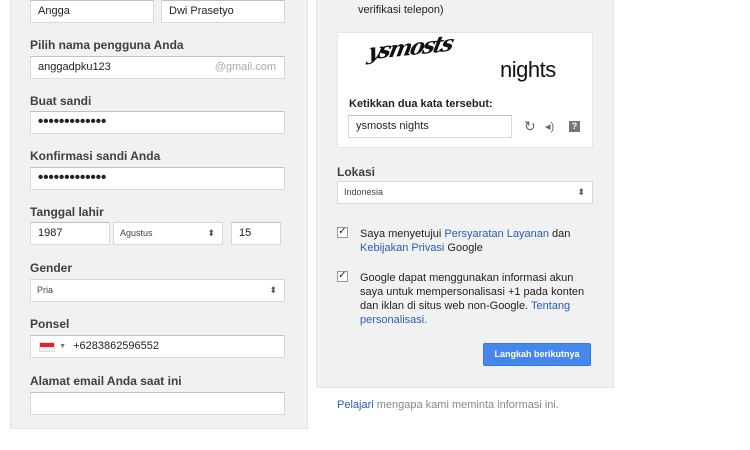  What do you see at coordinates (70, 233) in the screenshot?
I see `birth-year-field: 1987` at bounding box center [70, 233].